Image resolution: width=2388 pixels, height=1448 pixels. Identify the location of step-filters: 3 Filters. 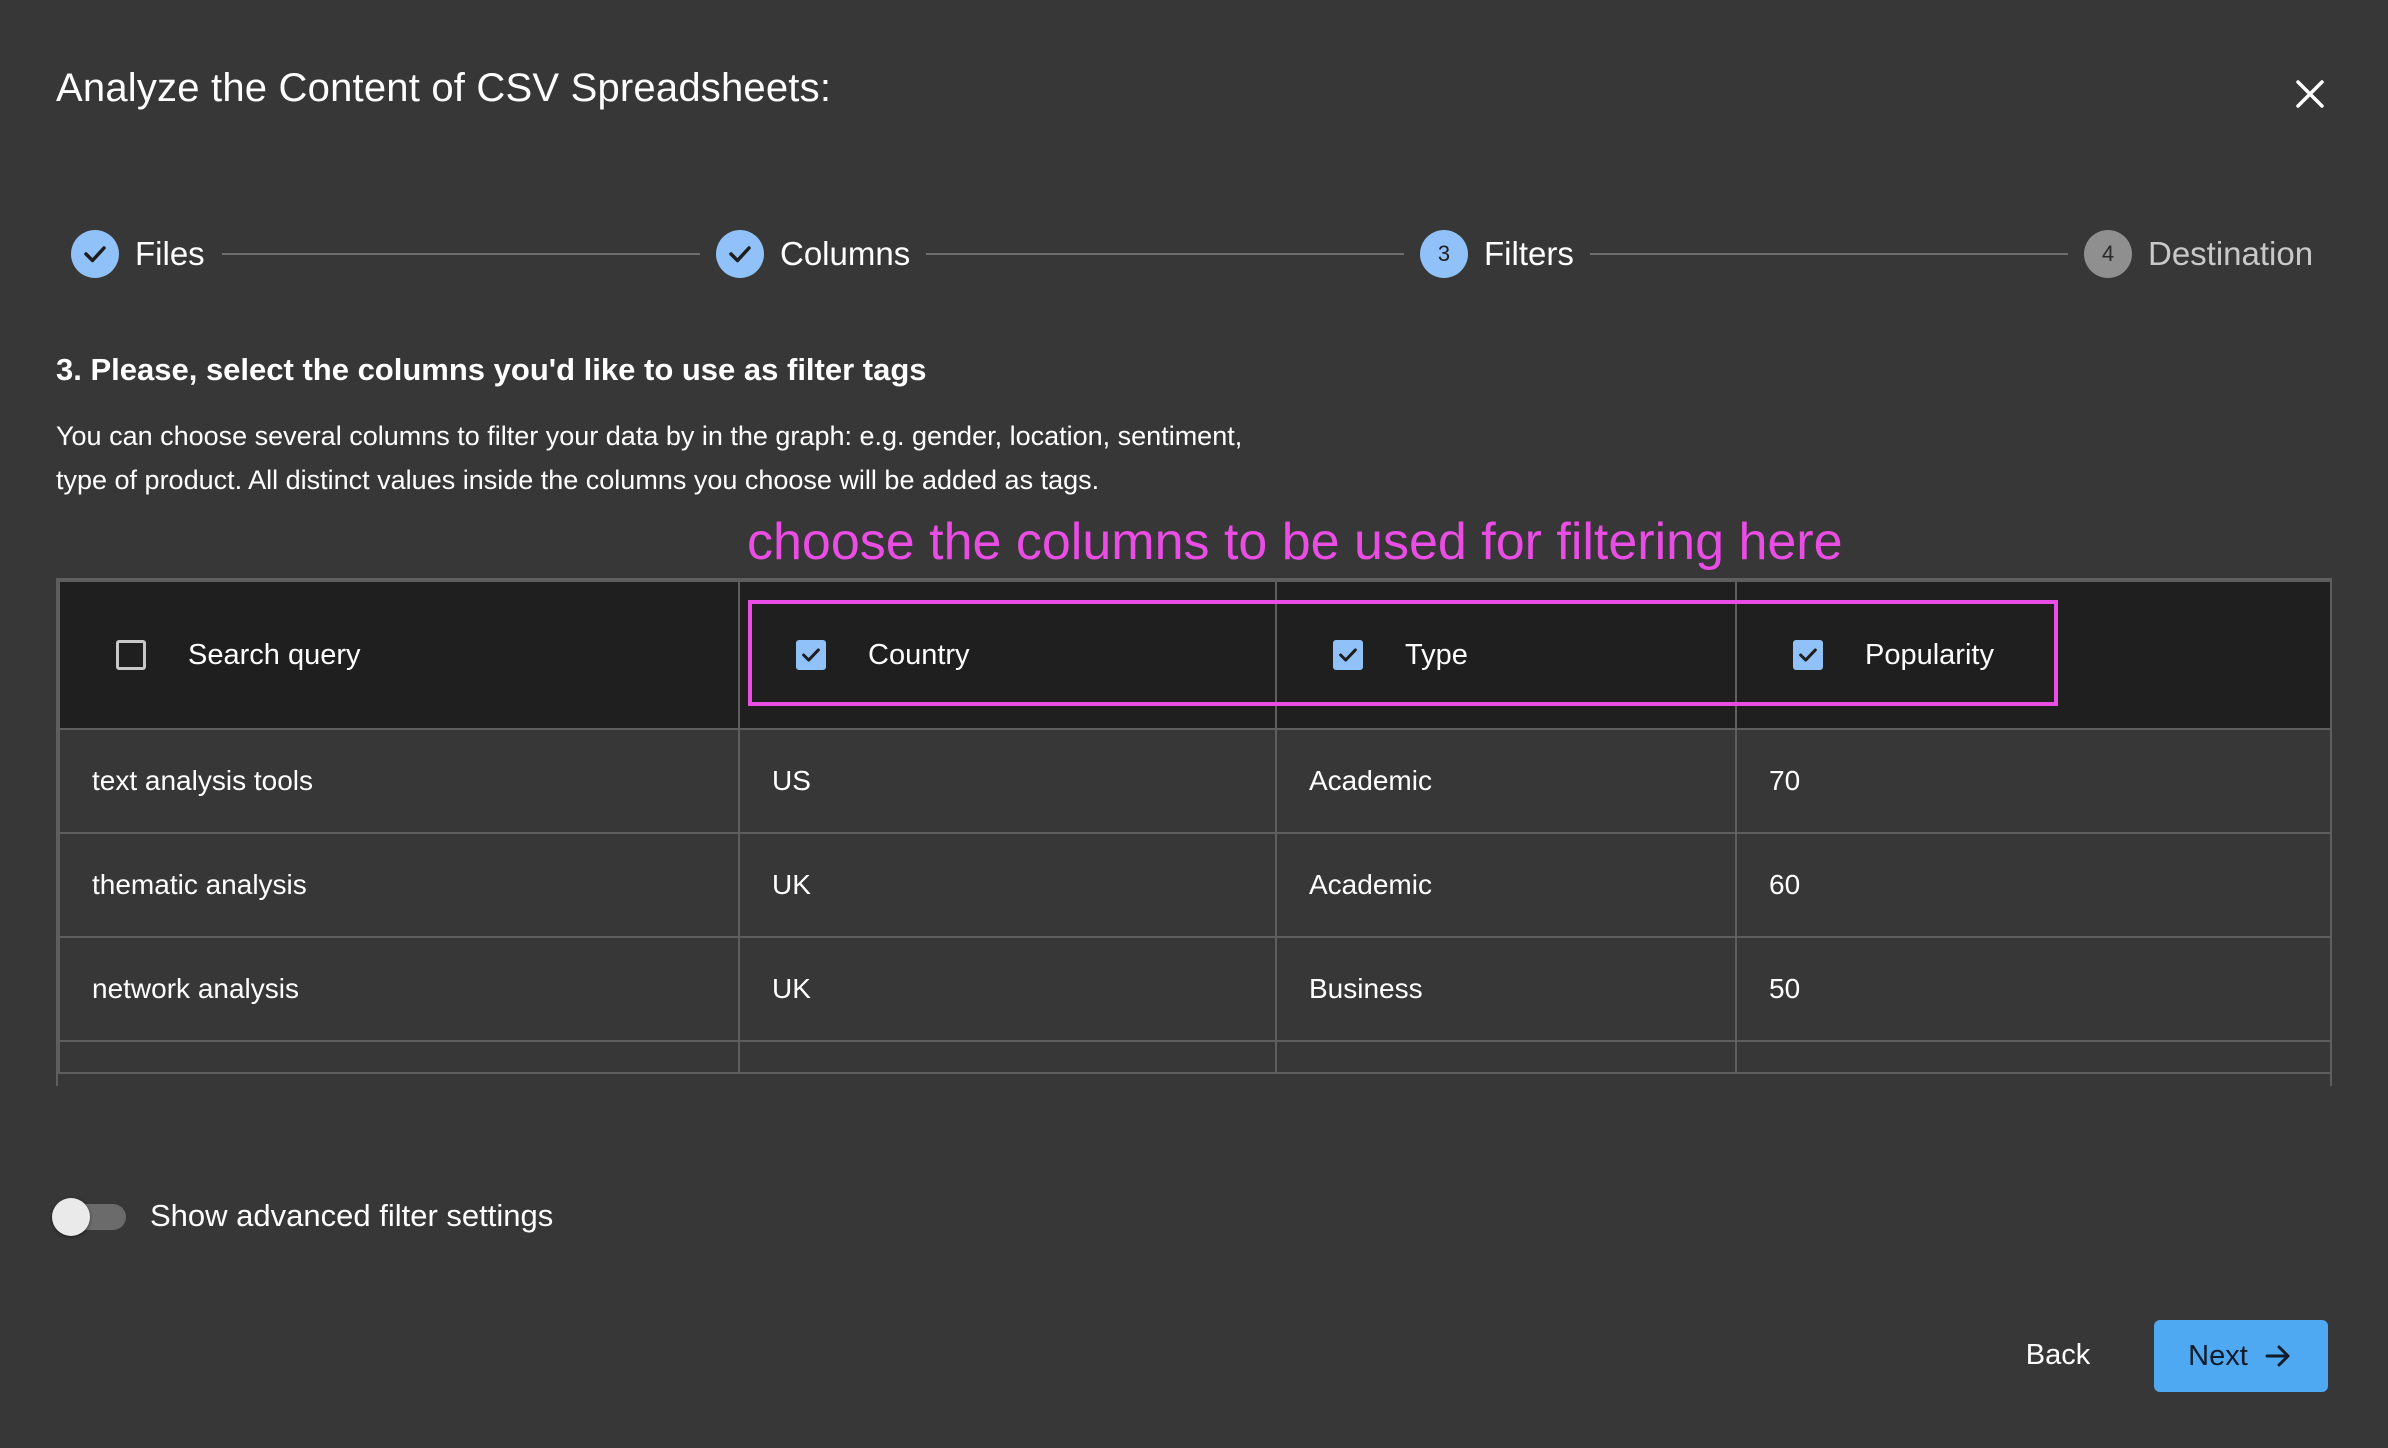
(1497, 254).